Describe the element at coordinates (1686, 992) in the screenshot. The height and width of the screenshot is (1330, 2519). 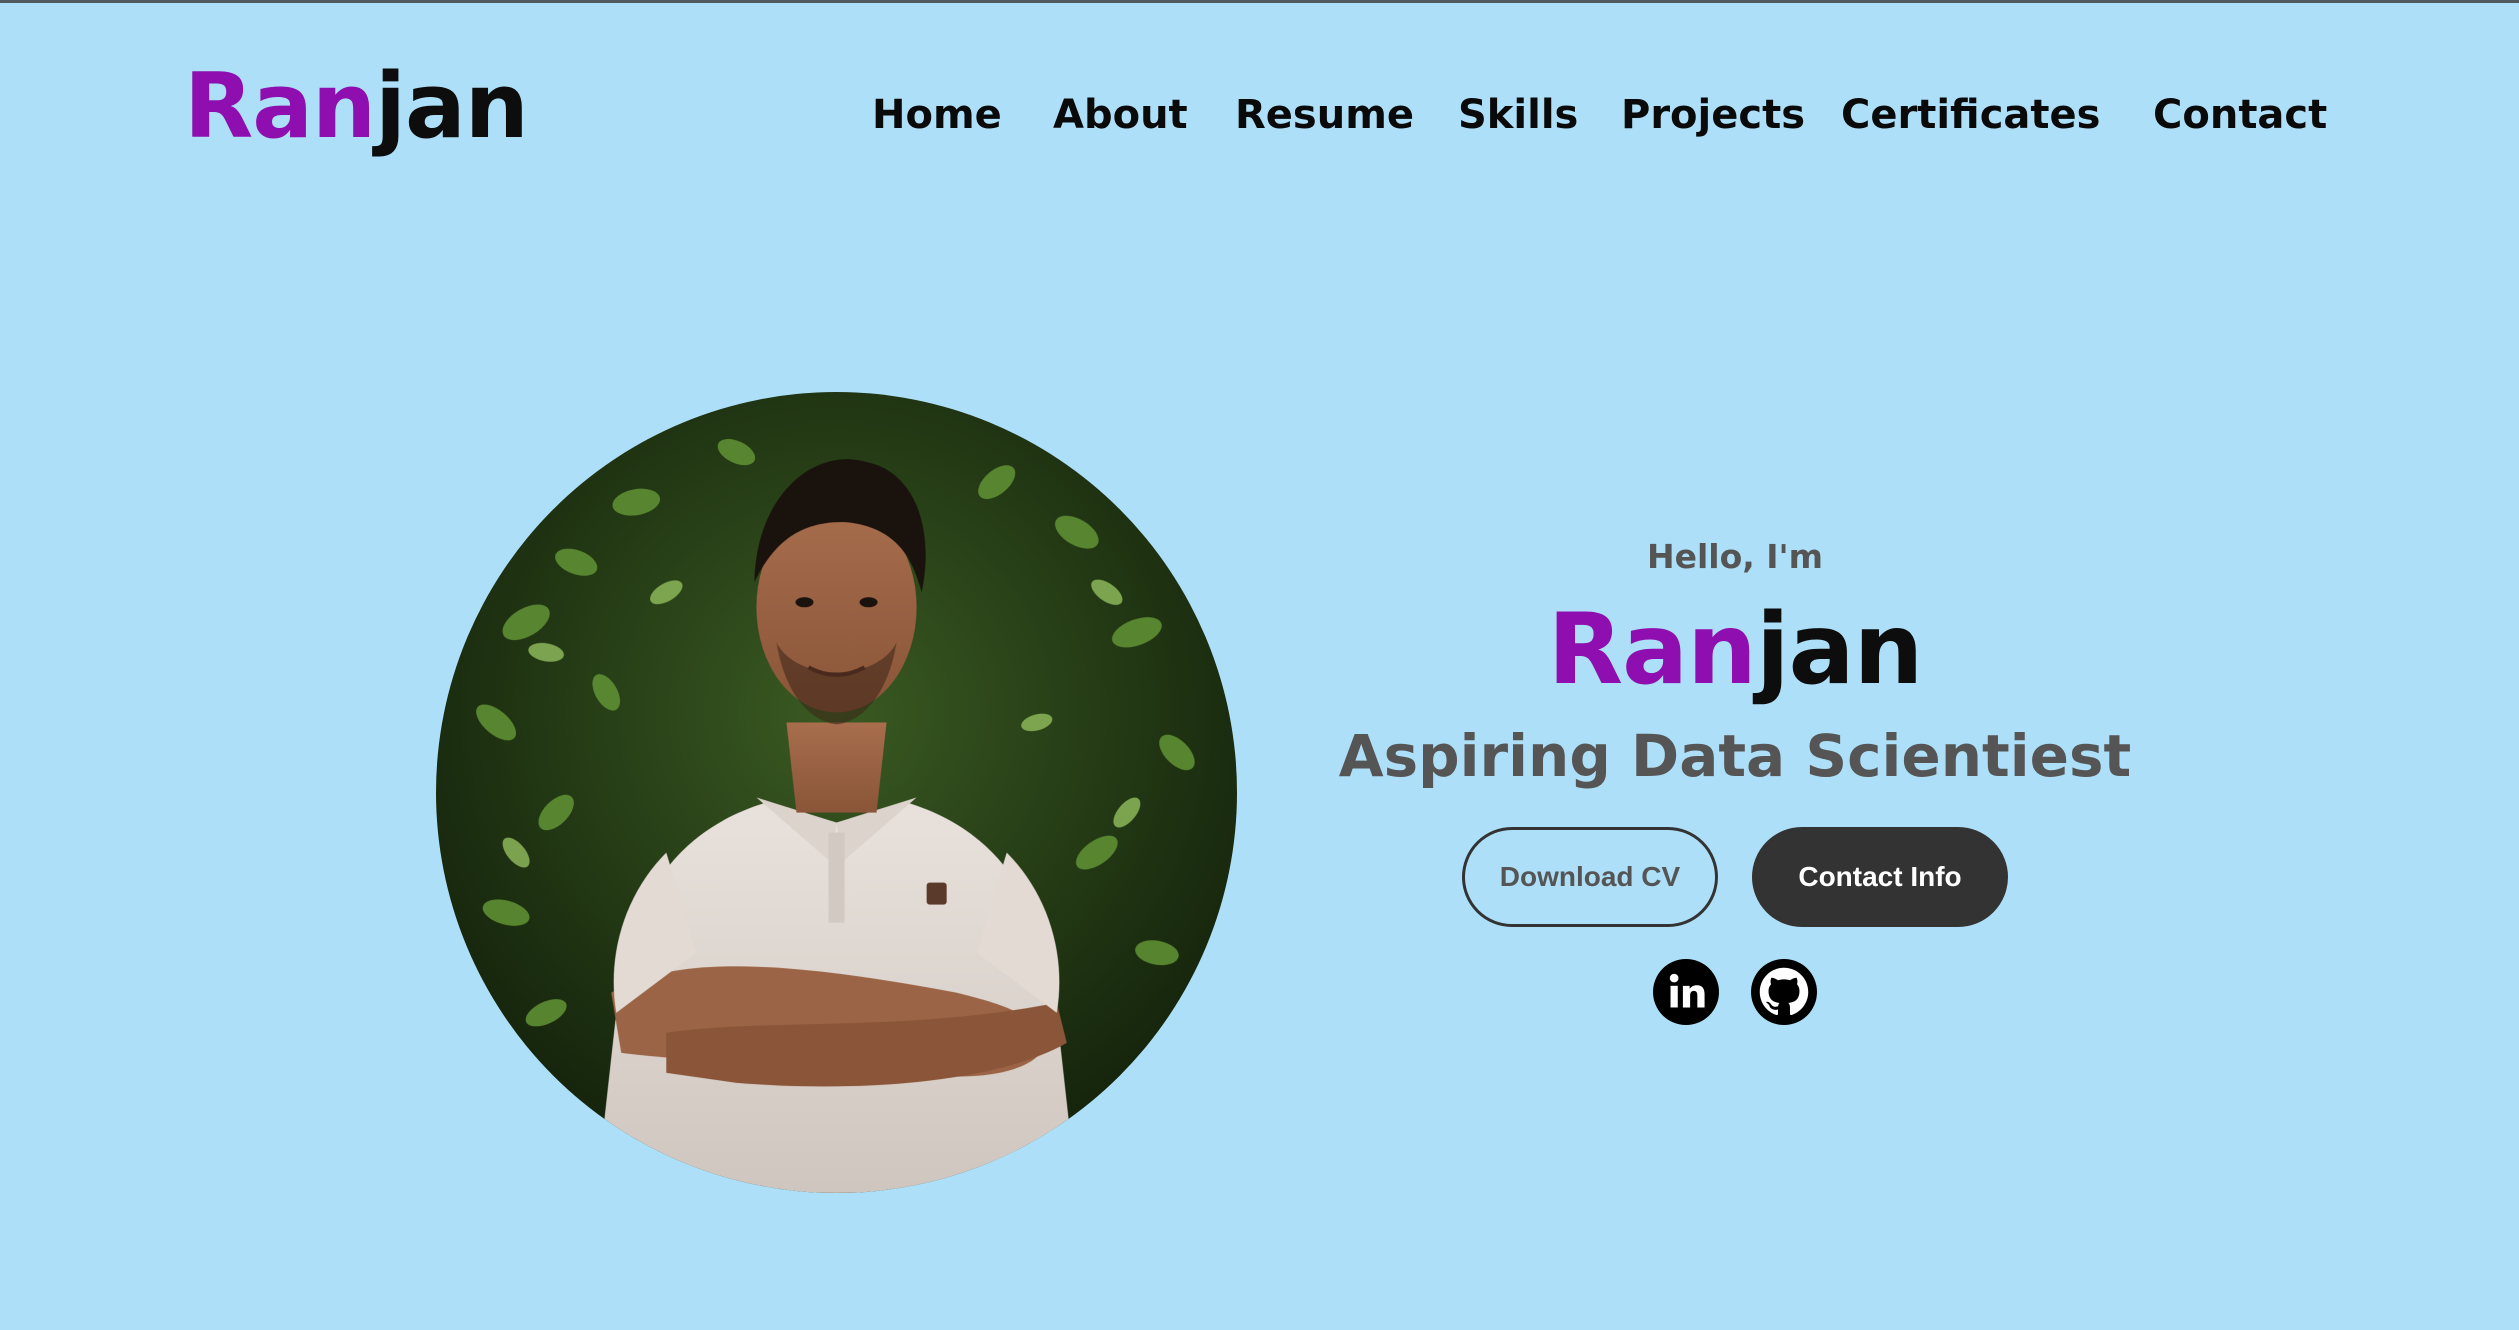
I see `linkedin-icon` at that location.